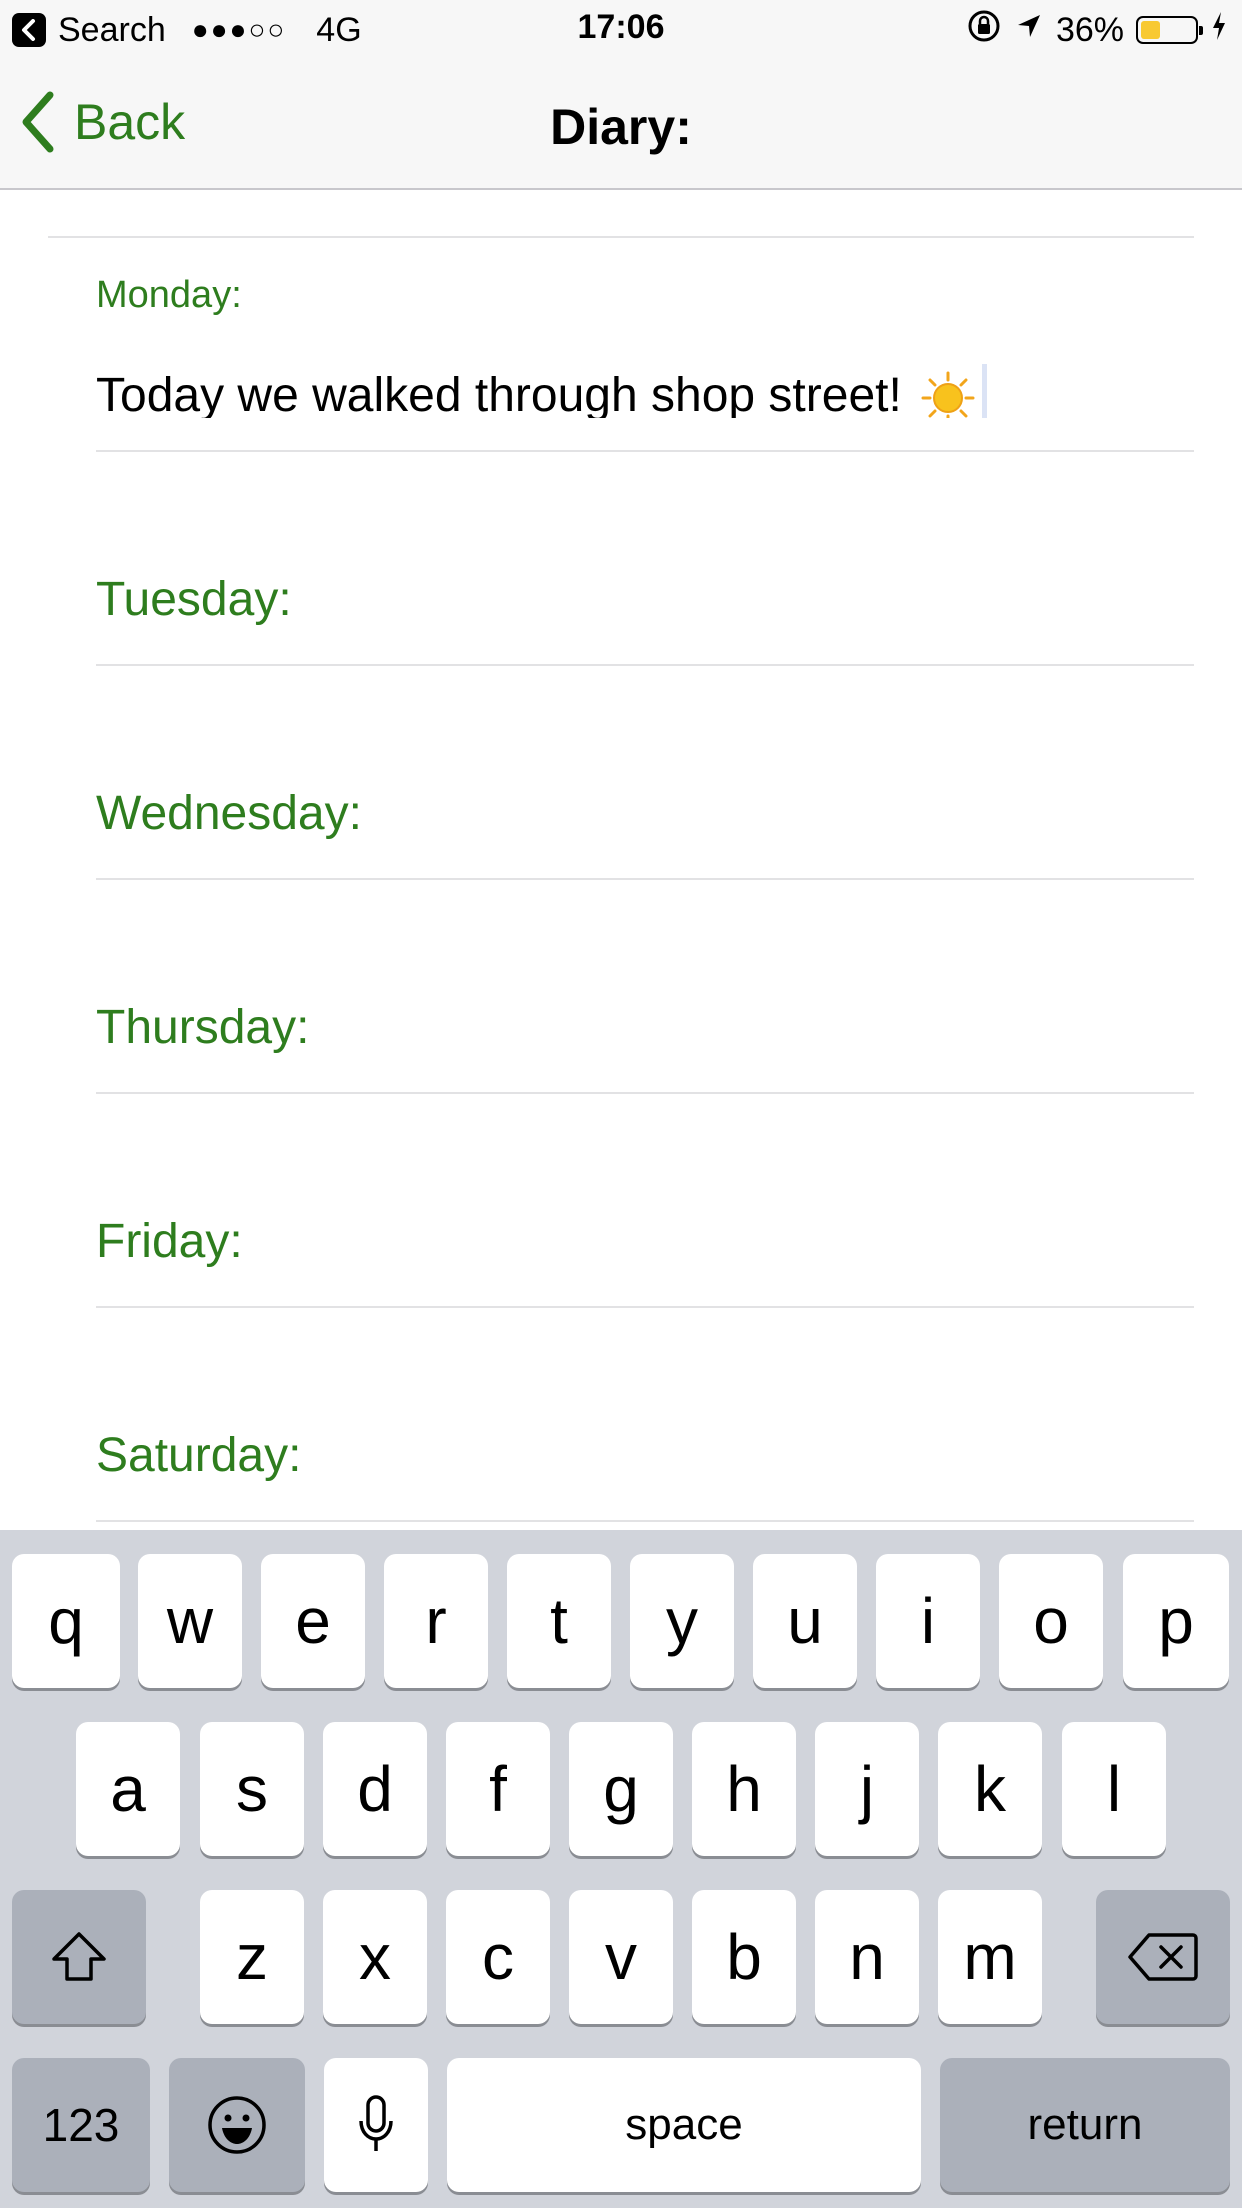 The image size is (1242, 2208). I want to click on shift-key, so click(79, 1957).